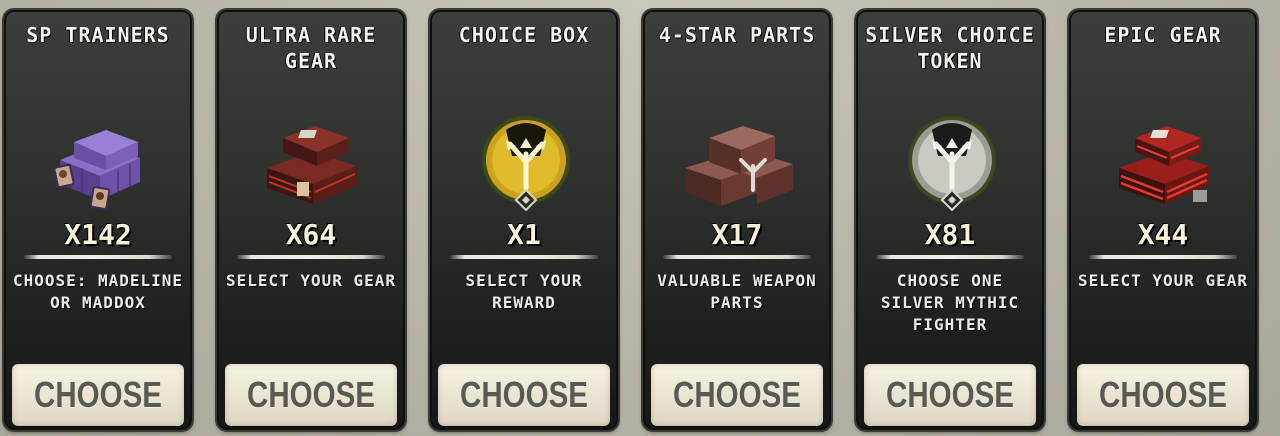 This screenshot has width=1280, height=436. What do you see at coordinates (98, 35) in the screenshot?
I see `offer-title: SP TRAINERS` at bounding box center [98, 35].